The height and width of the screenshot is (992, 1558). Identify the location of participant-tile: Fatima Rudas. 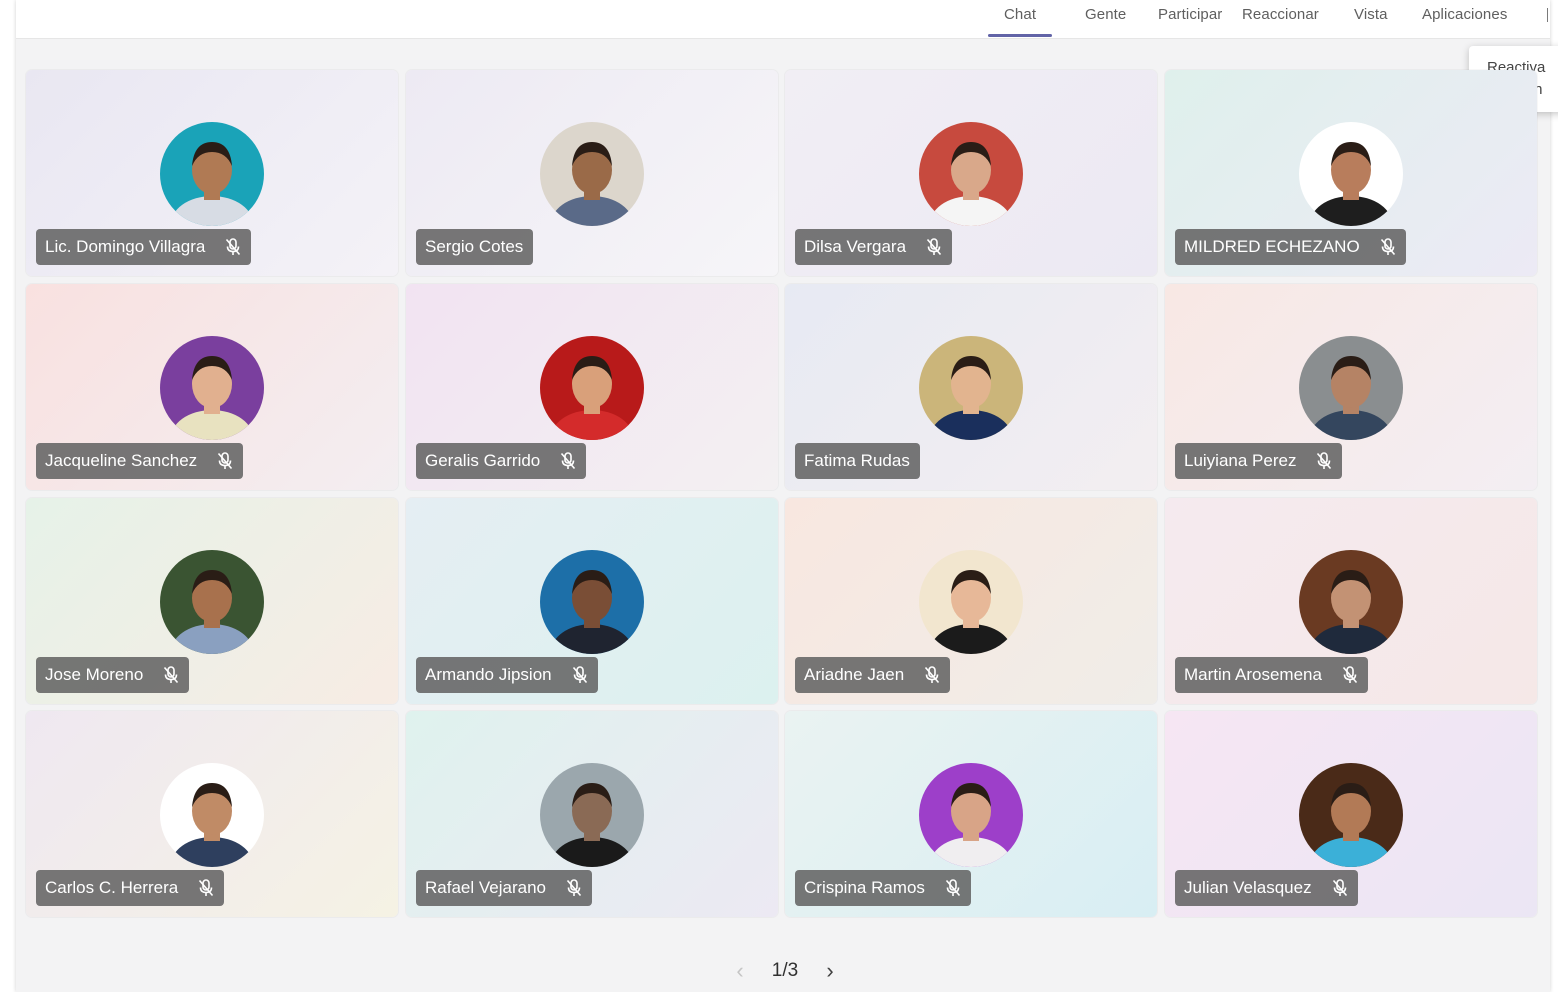
(971, 387).